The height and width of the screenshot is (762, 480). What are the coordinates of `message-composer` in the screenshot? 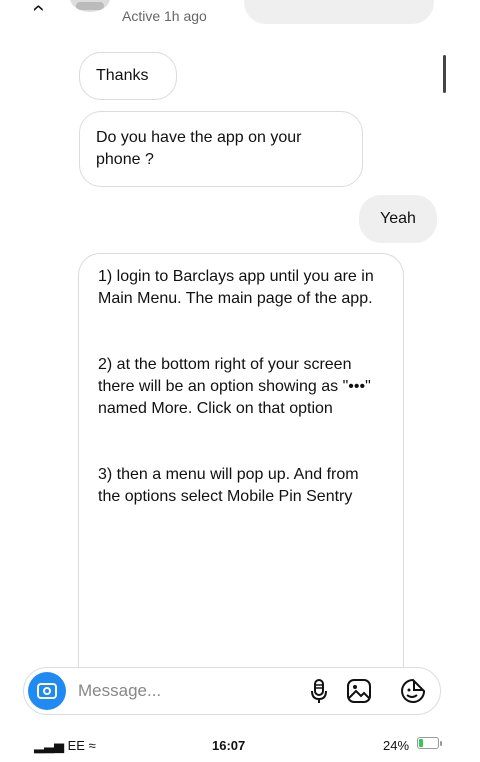 It's located at (232, 691).